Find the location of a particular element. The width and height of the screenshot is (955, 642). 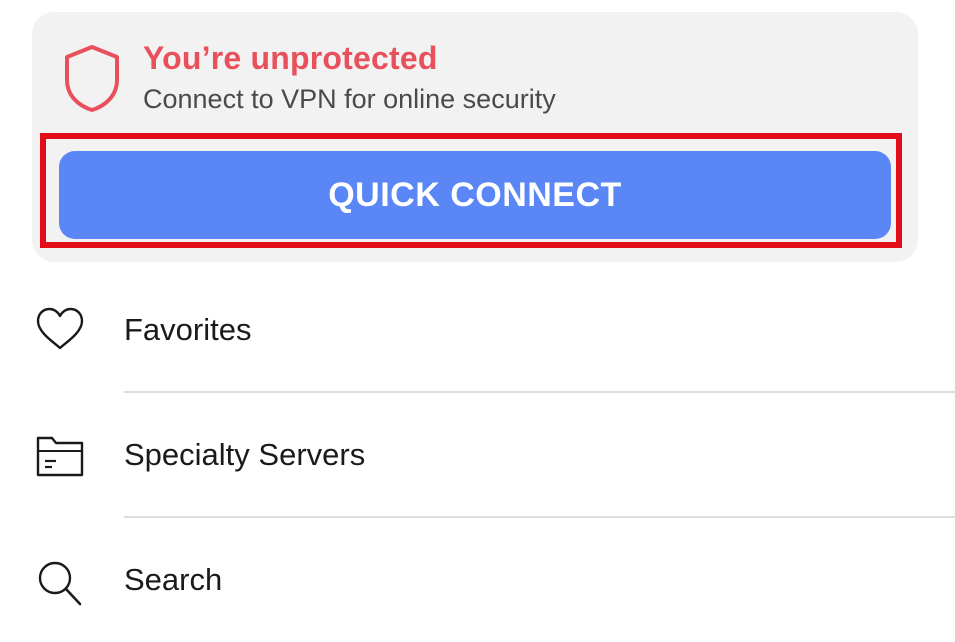

shield-icon is located at coordinates (92, 78).